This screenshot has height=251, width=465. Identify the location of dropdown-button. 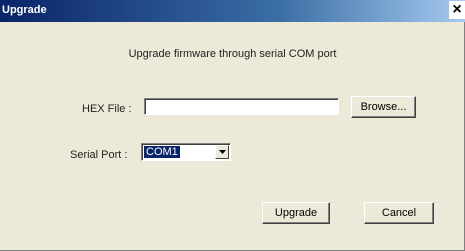
(222, 152).